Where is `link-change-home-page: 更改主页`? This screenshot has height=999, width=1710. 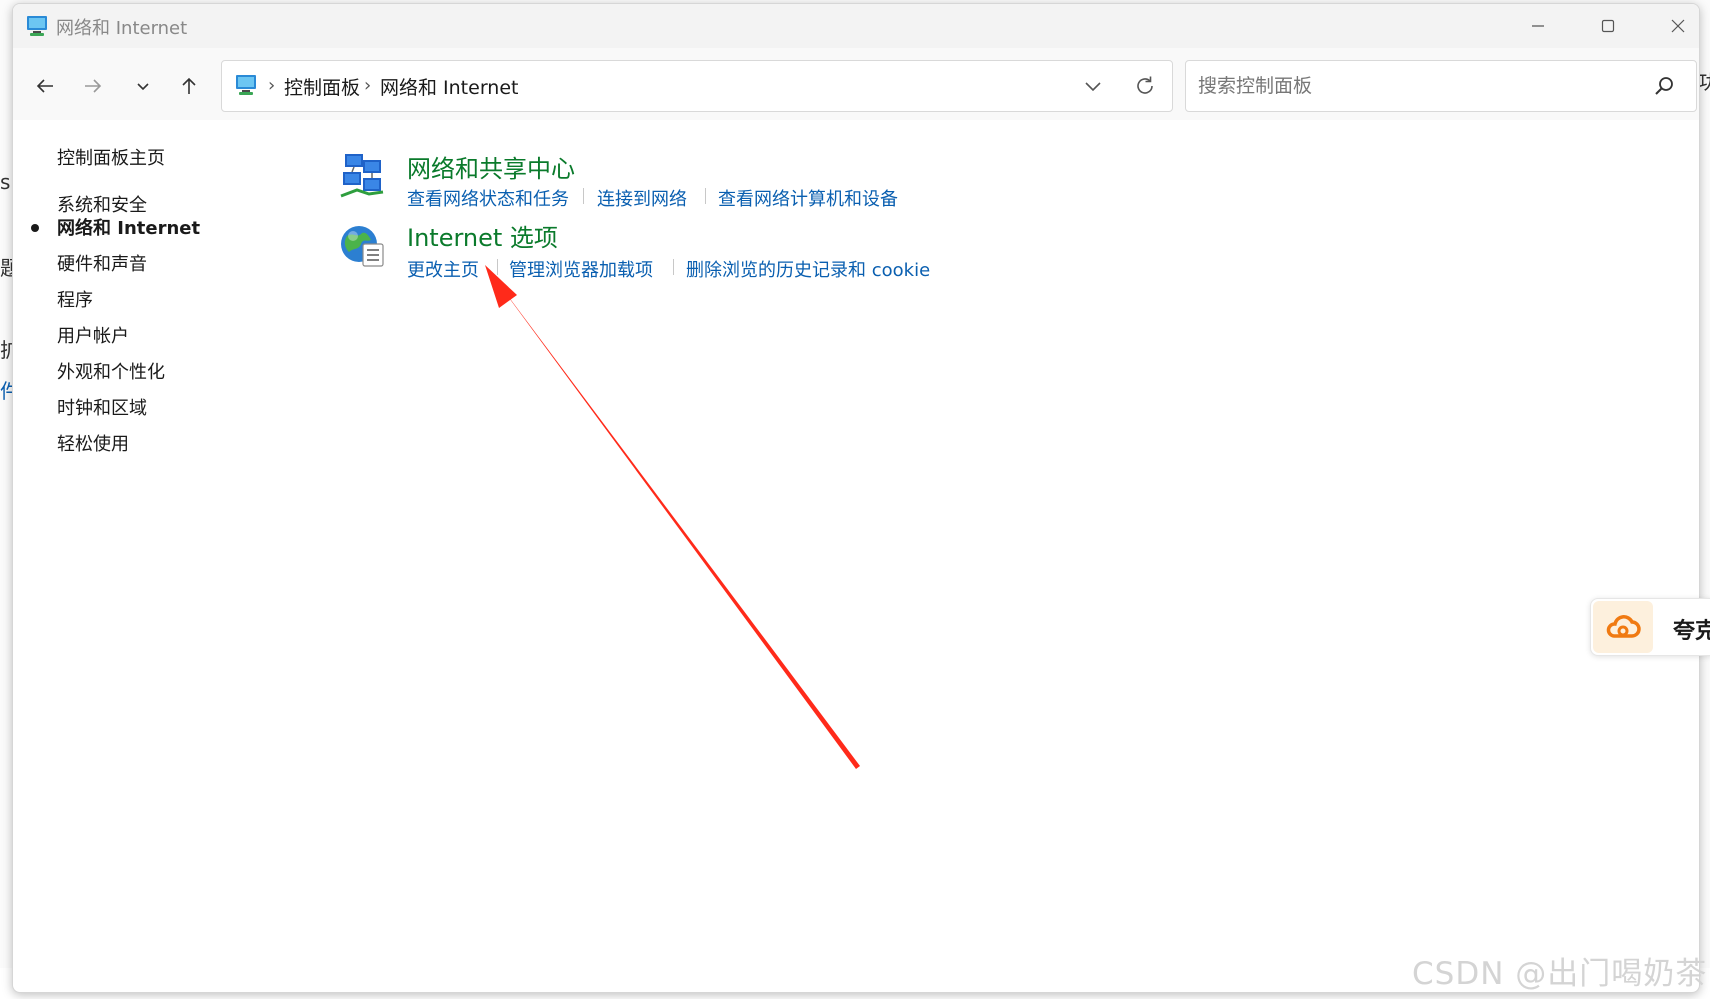
link-change-home-page: 更改主页 is located at coordinates (443, 269).